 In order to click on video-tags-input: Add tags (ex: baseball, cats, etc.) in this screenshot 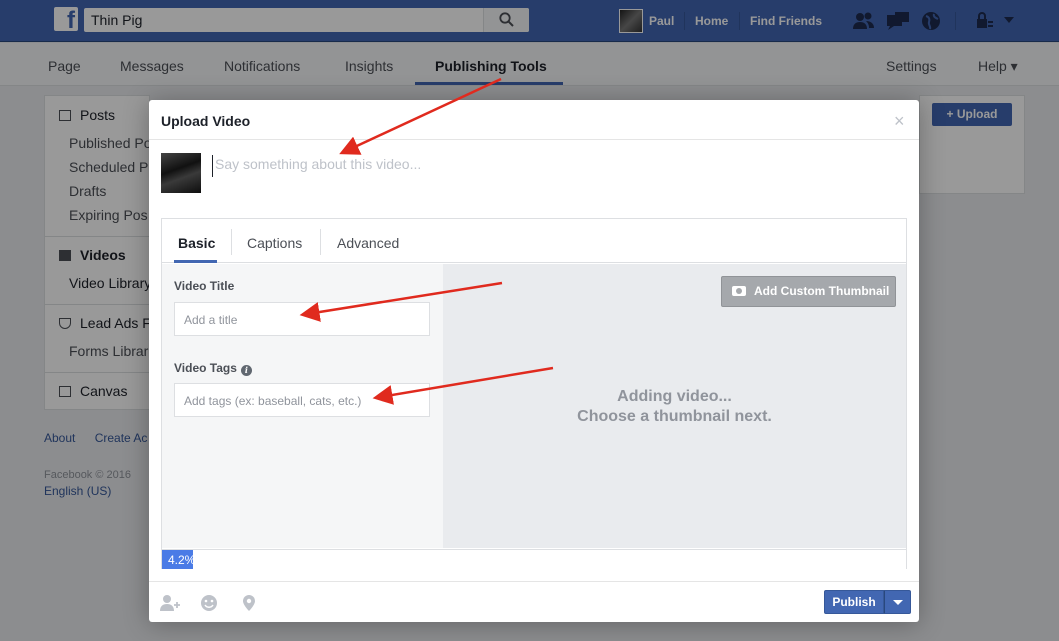, I will do `click(302, 400)`.